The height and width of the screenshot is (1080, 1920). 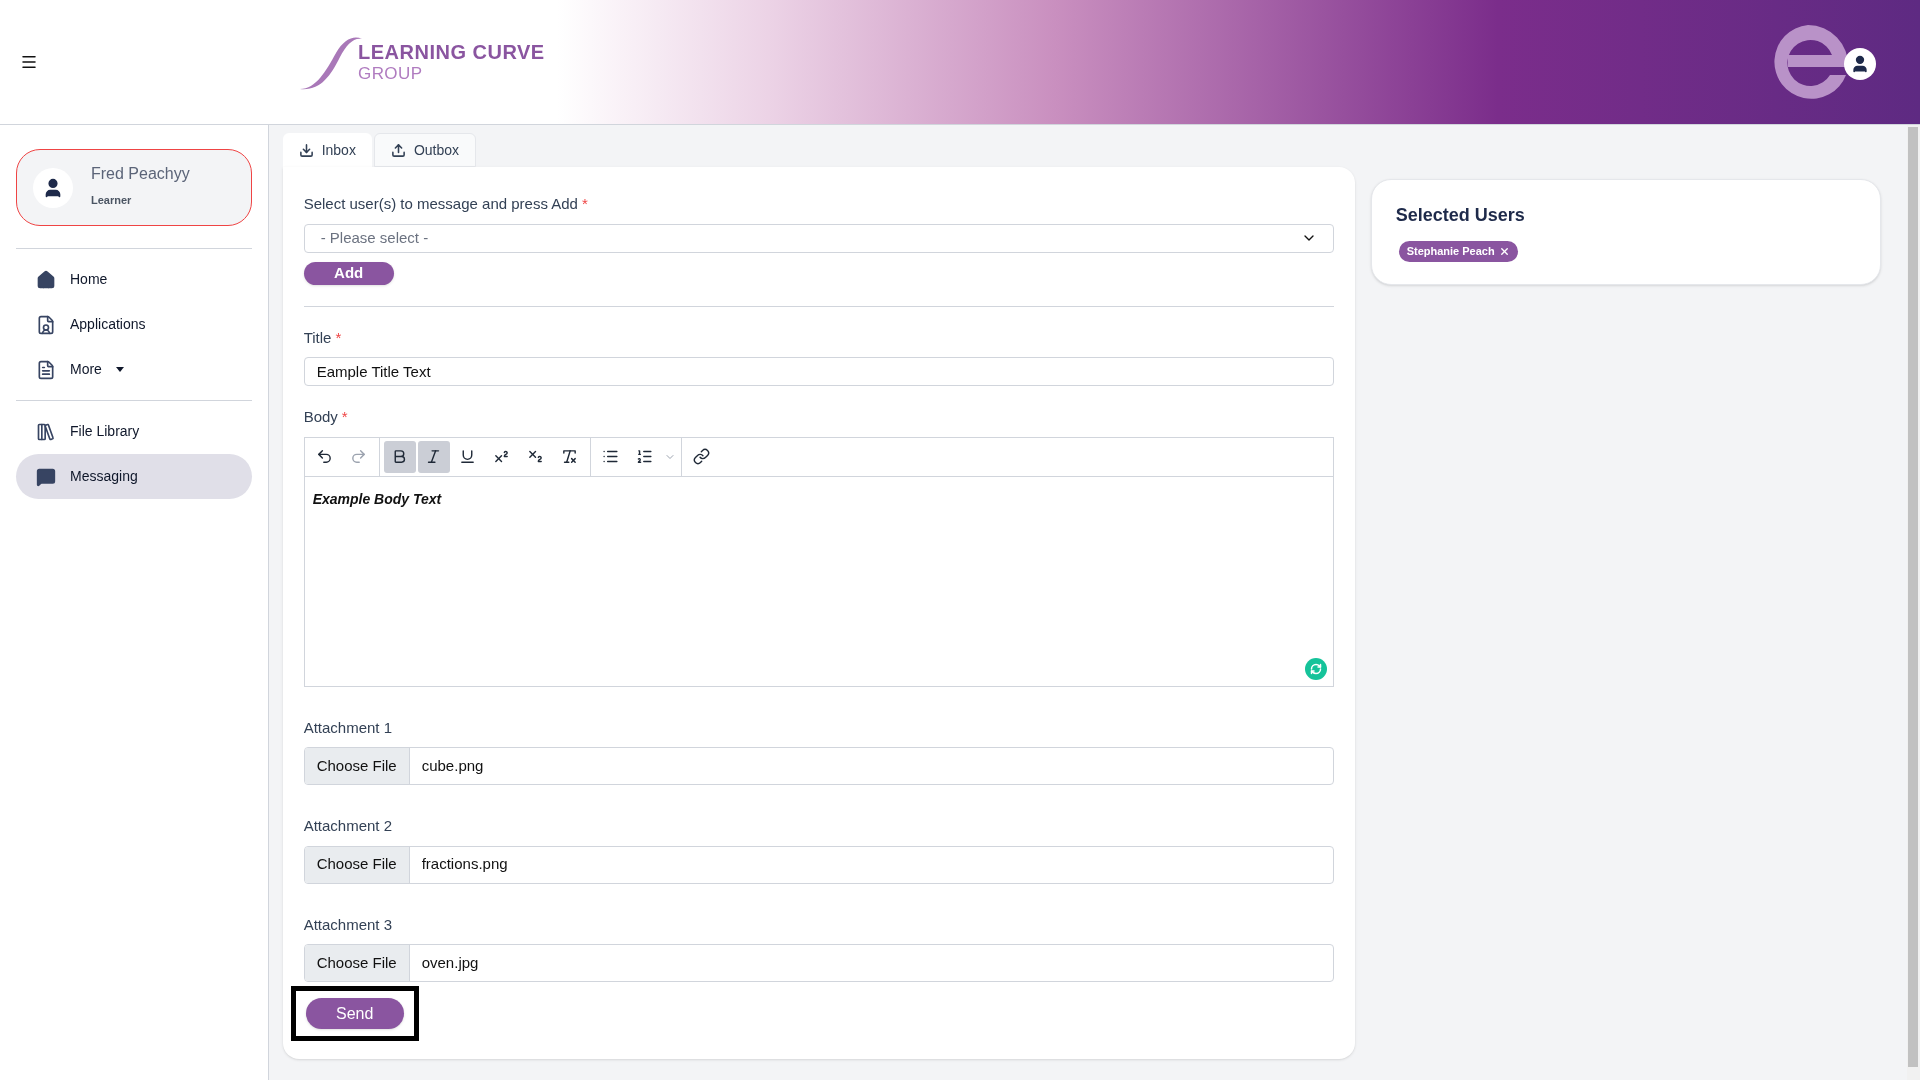 I want to click on user-chip: Stephanie Peach, so click(x=1458, y=251).